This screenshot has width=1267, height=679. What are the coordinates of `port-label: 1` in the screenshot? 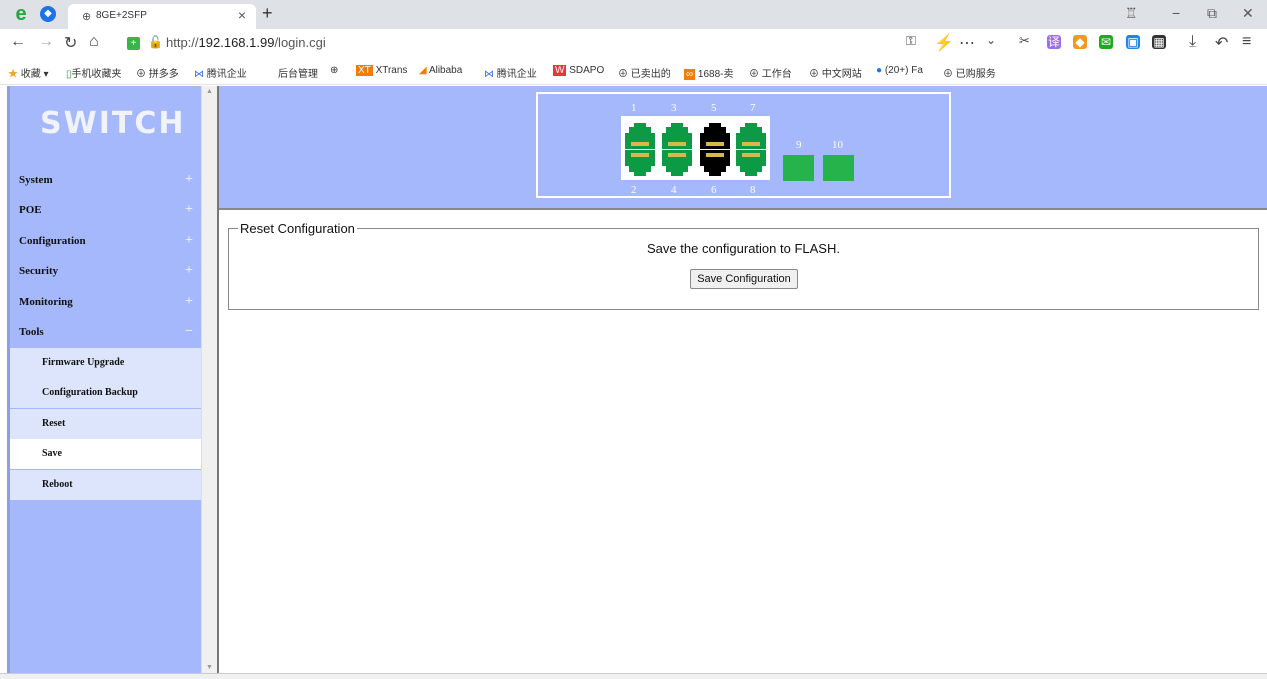 It's located at (634, 108).